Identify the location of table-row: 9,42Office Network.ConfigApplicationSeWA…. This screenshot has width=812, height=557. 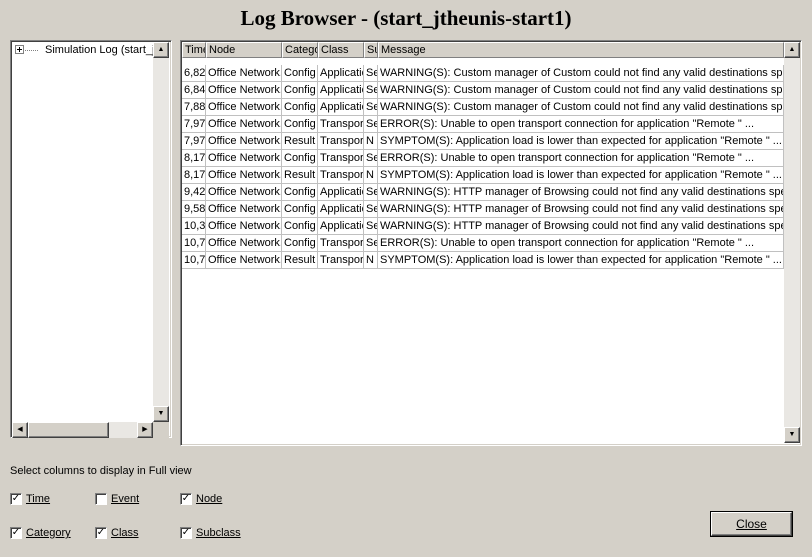
(483, 192).